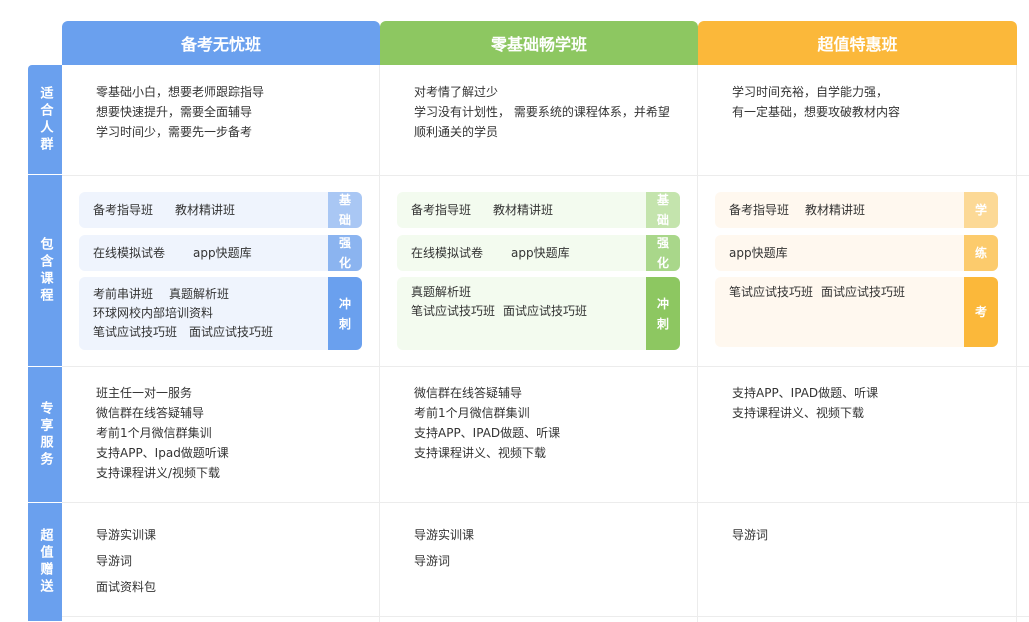 The image size is (1029, 622). What do you see at coordinates (542, 112) in the screenshot?
I see `audience-plan2: 对考情了解过少 学习没有计划性， 需要系统的课程体系，并希望 顺利通关的学员` at bounding box center [542, 112].